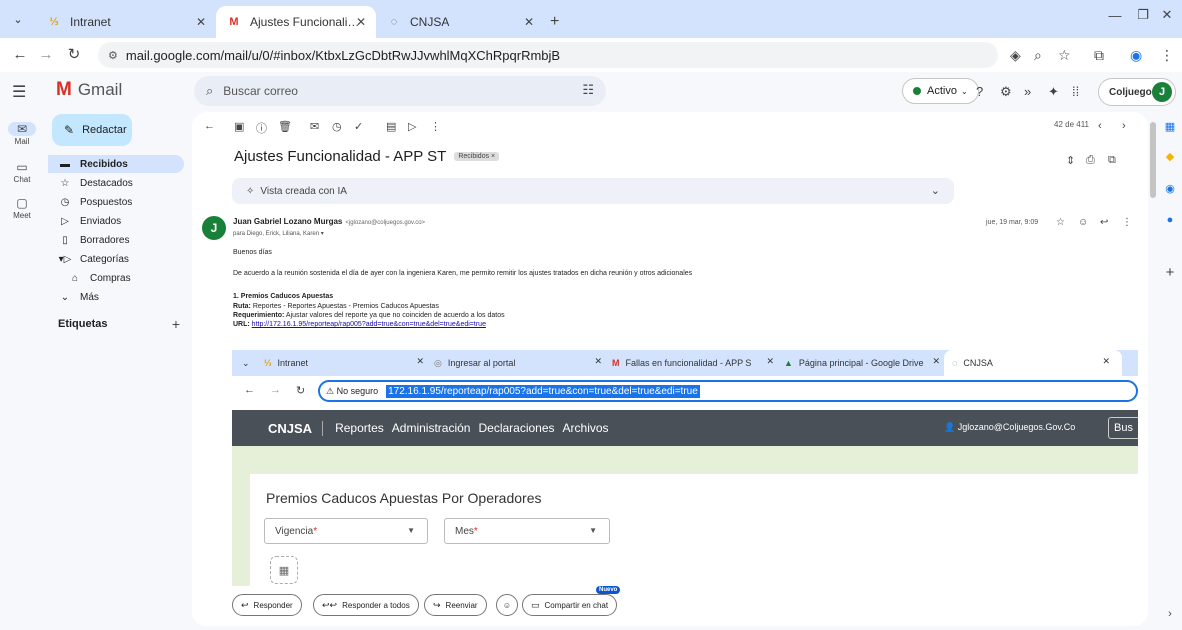  What do you see at coordinates (1027, 91) in the screenshot?
I see `gemini-icon: »` at bounding box center [1027, 91].